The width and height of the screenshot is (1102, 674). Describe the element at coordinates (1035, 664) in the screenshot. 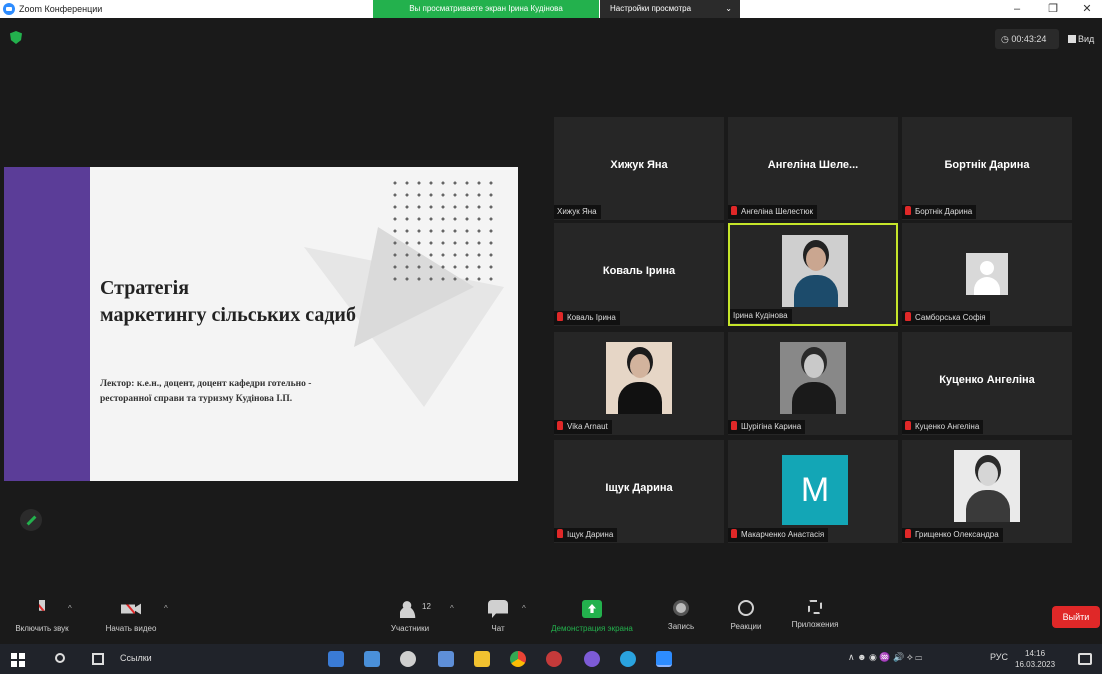

I see `clock-date: 16.03.2023` at that location.